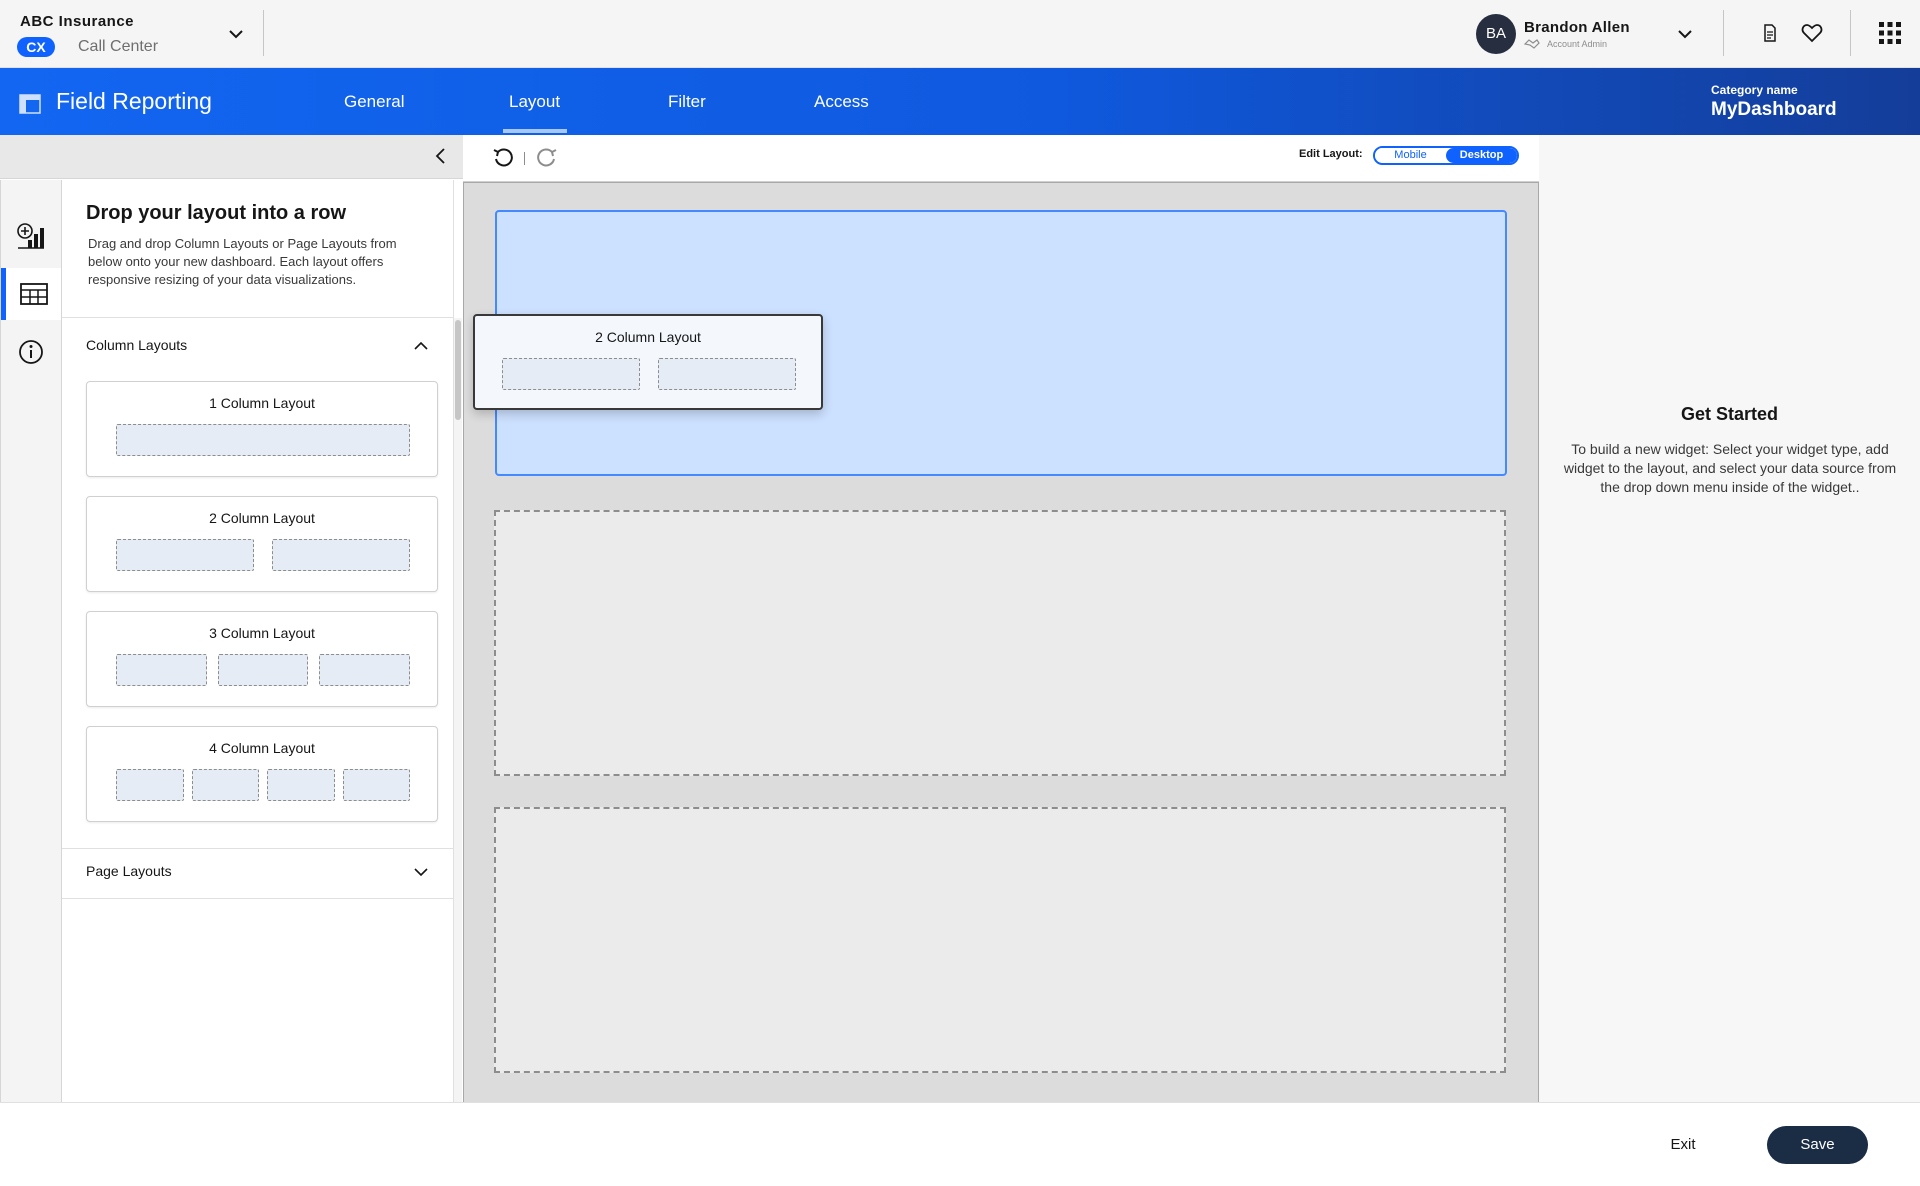  I want to click on layout-card-1-column: 1 Column Layout, so click(262, 429).